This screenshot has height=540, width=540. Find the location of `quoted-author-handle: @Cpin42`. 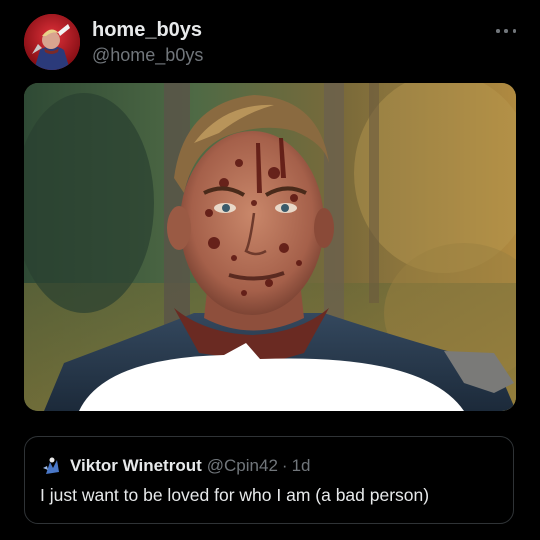

quoted-author-handle: @Cpin42 is located at coordinates (242, 466).